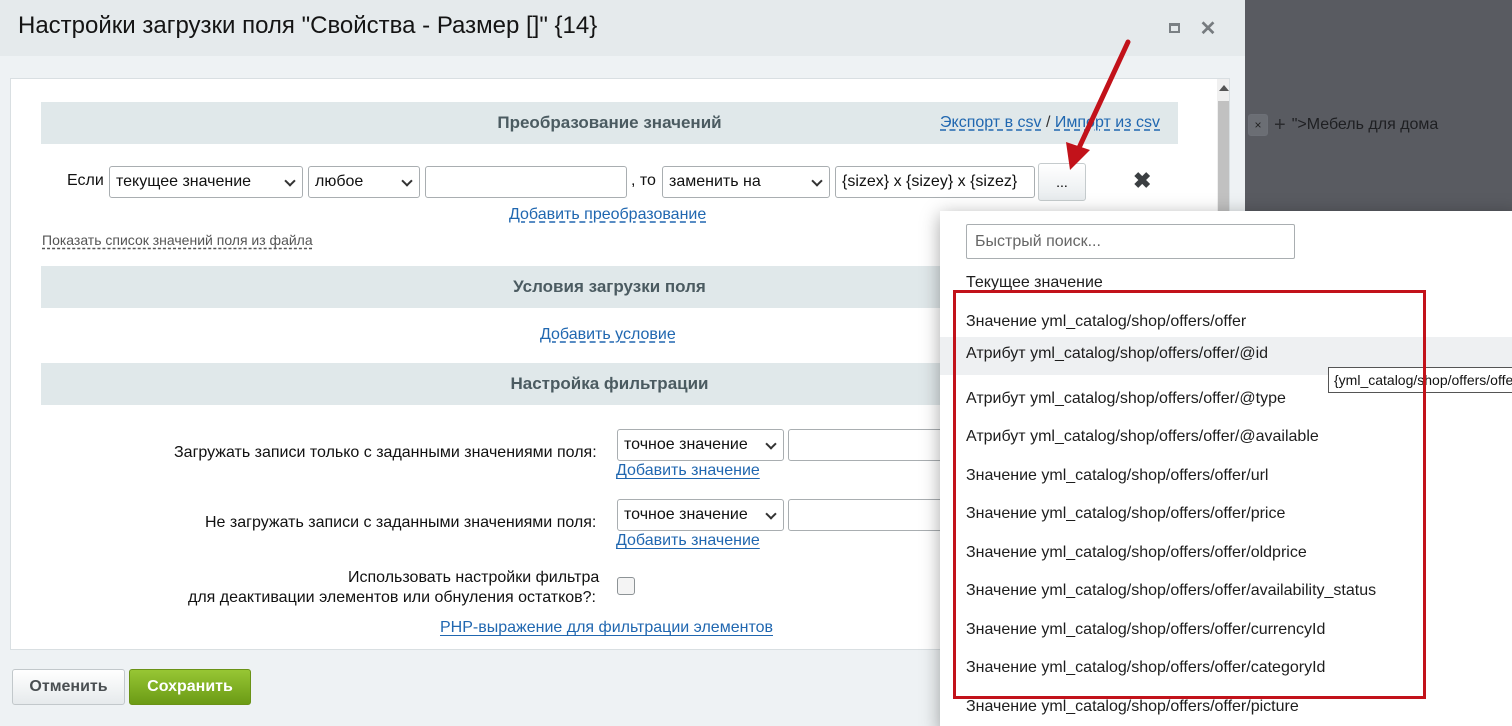  I want to click on dropdown-item: Текущее значение, so click(1226, 285).